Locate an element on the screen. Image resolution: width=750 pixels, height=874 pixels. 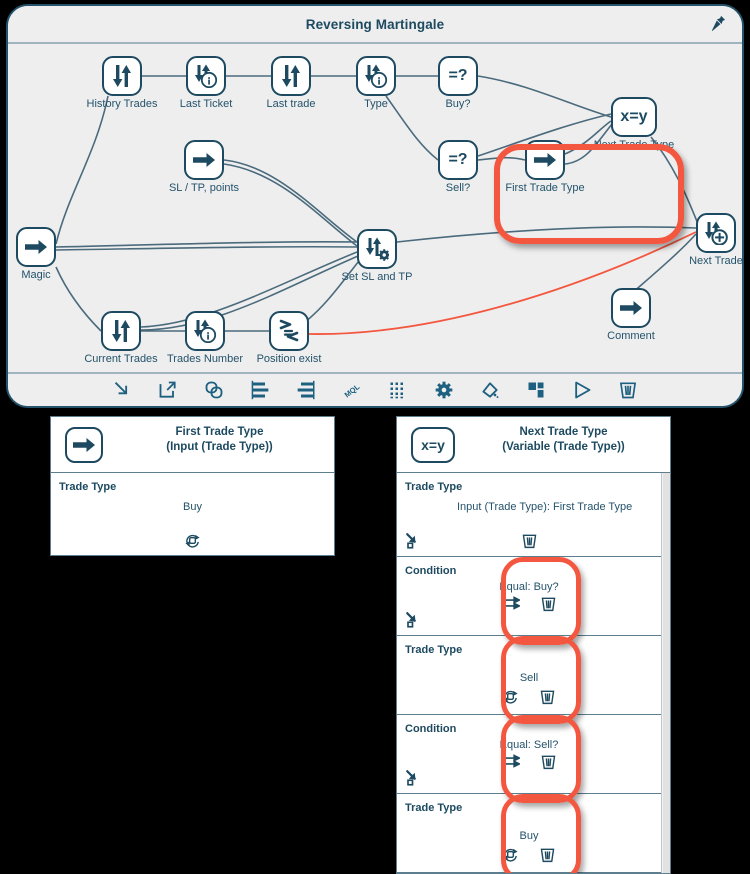
node-label: First Trade Type is located at coordinates (545, 188).